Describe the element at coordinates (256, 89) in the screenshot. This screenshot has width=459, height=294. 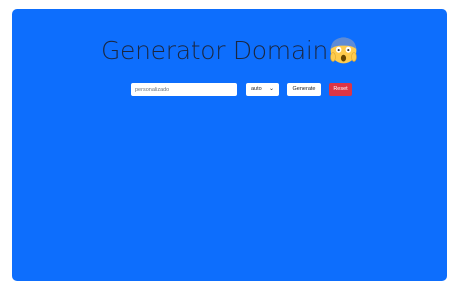
I see `extension-select-value: auto` at that location.